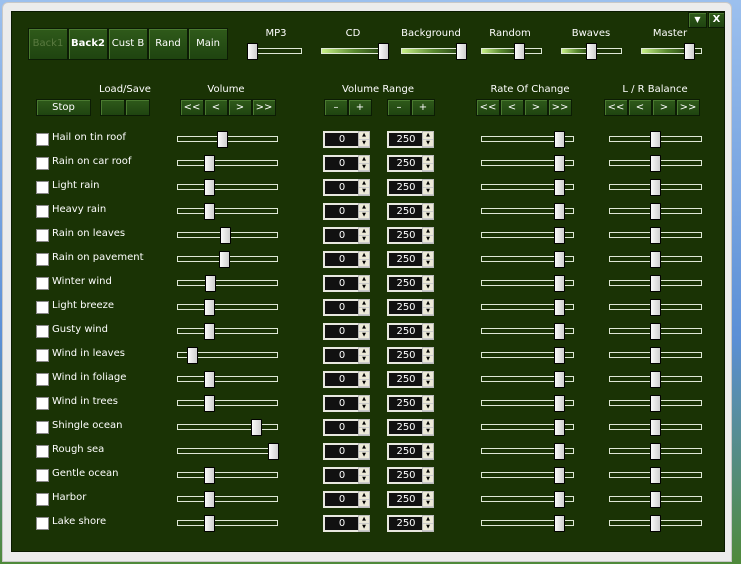 This screenshot has height=564, width=741. I want to click on save-button, so click(137, 107).